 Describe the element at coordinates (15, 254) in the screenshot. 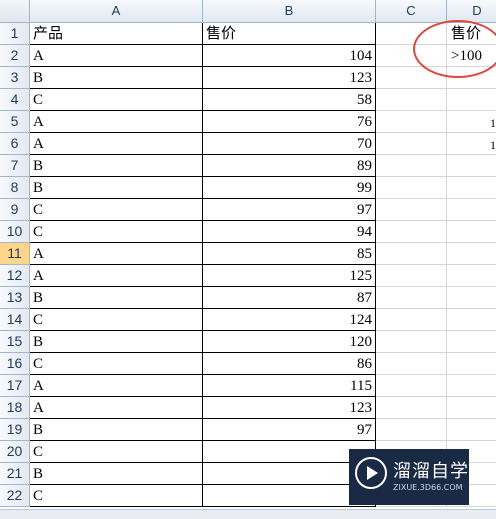

I see `row-header: 11` at that location.